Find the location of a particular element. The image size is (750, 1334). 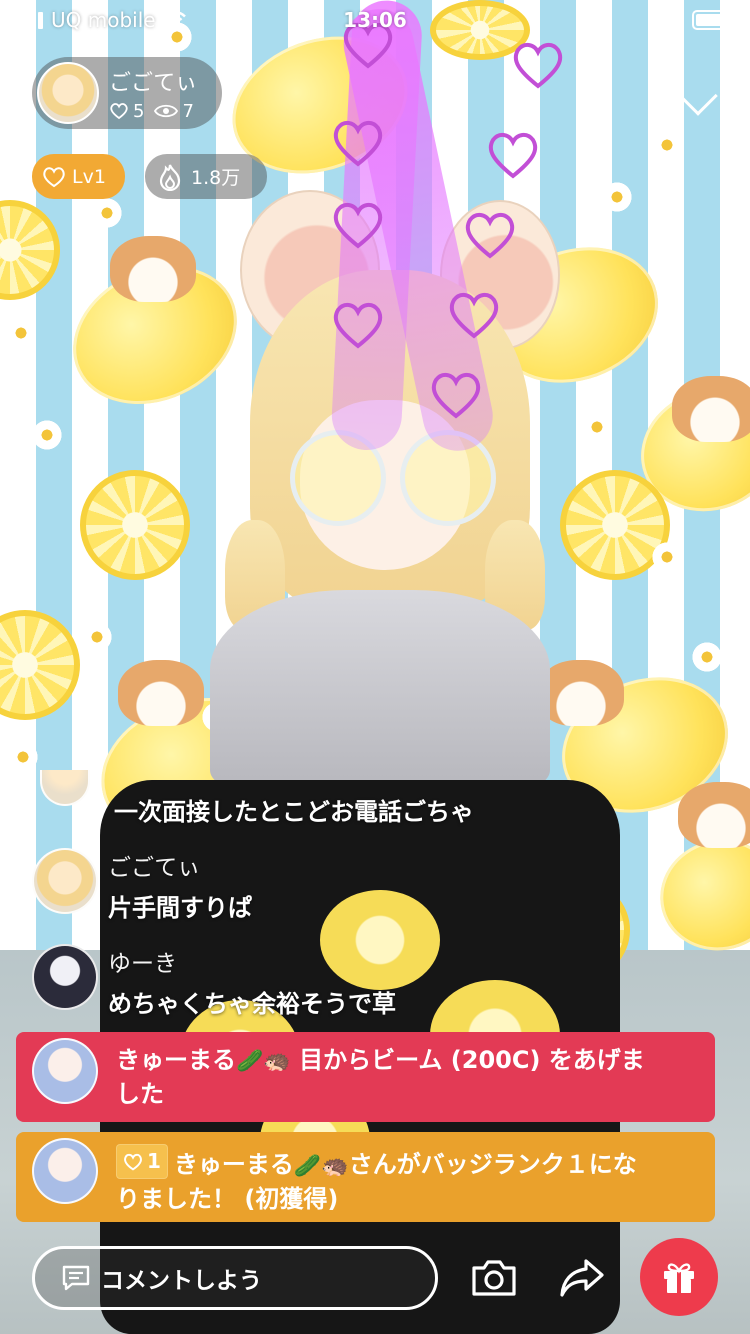

flame-icon is located at coordinates (170, 177).